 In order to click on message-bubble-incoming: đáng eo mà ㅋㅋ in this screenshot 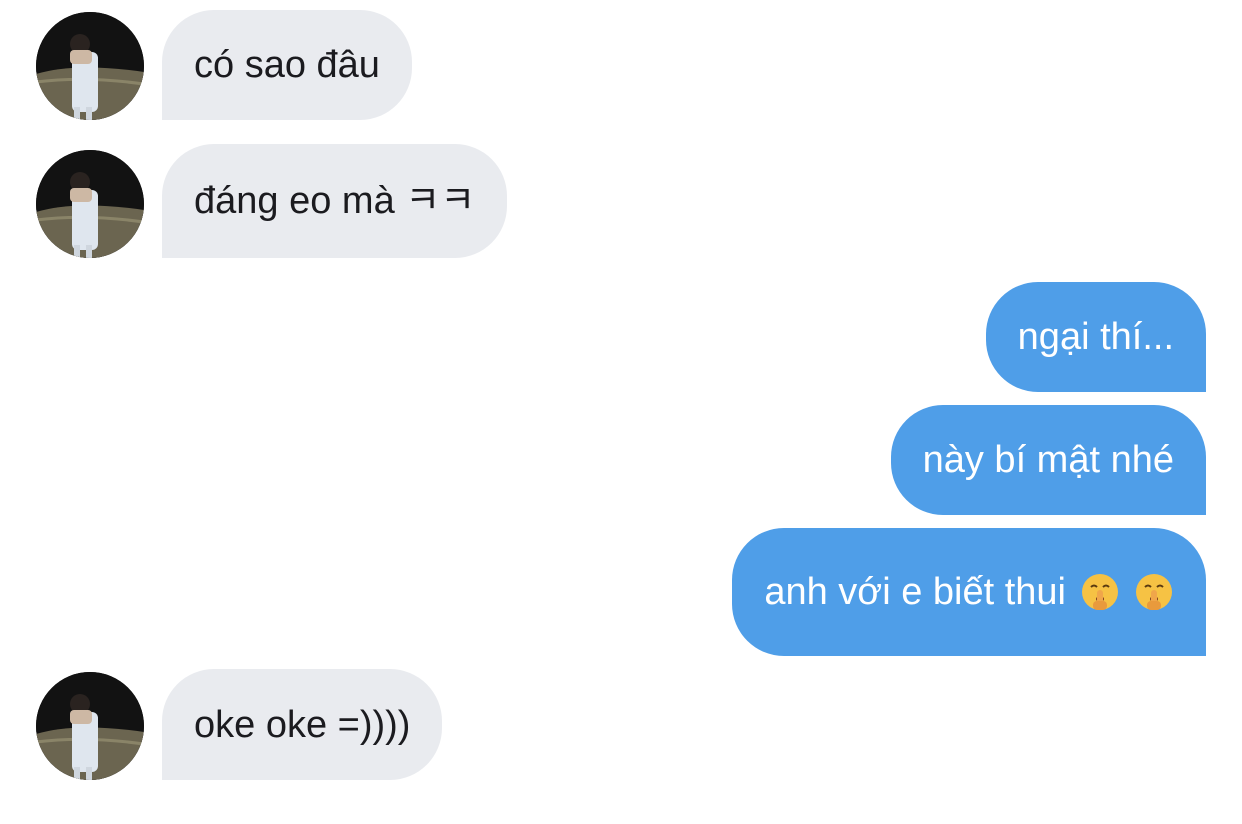, I will do `click(335, 201)`.